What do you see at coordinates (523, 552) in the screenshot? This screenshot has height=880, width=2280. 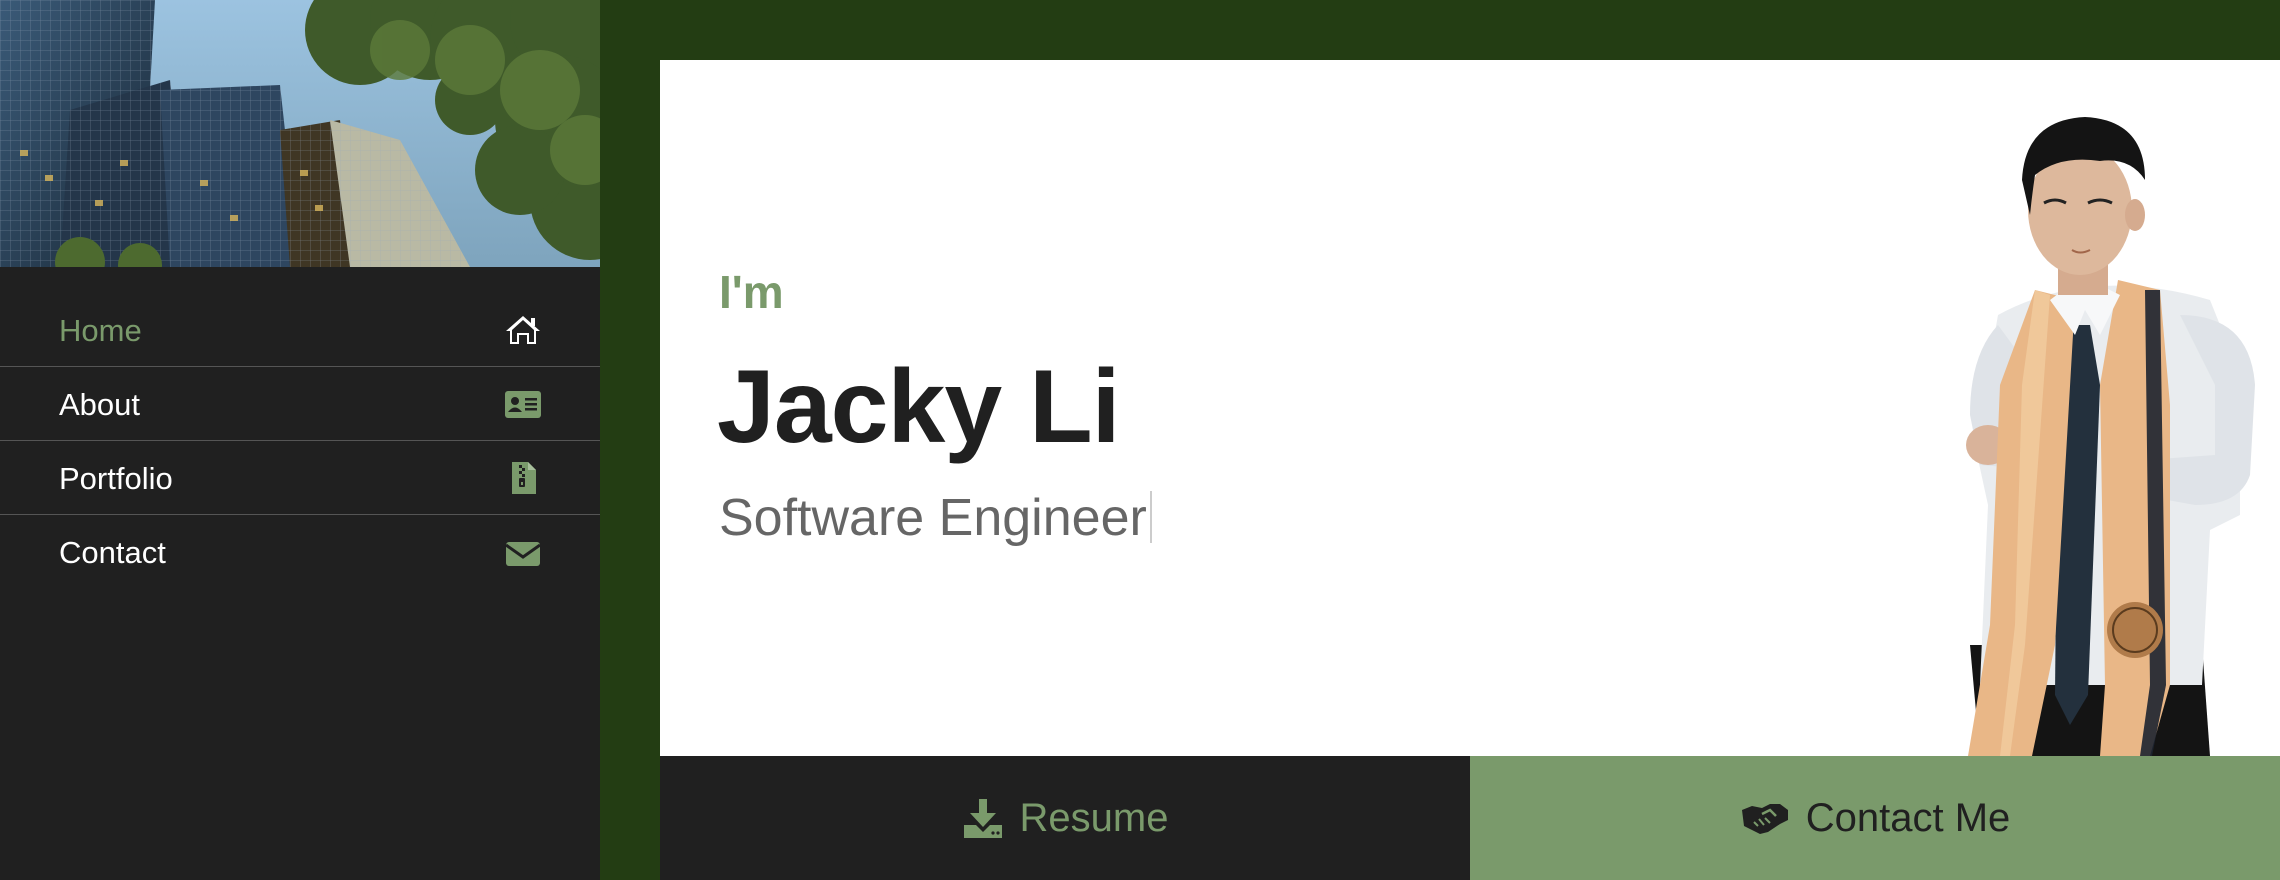 I see `envelope-icon` at bounding box center [523, 552].